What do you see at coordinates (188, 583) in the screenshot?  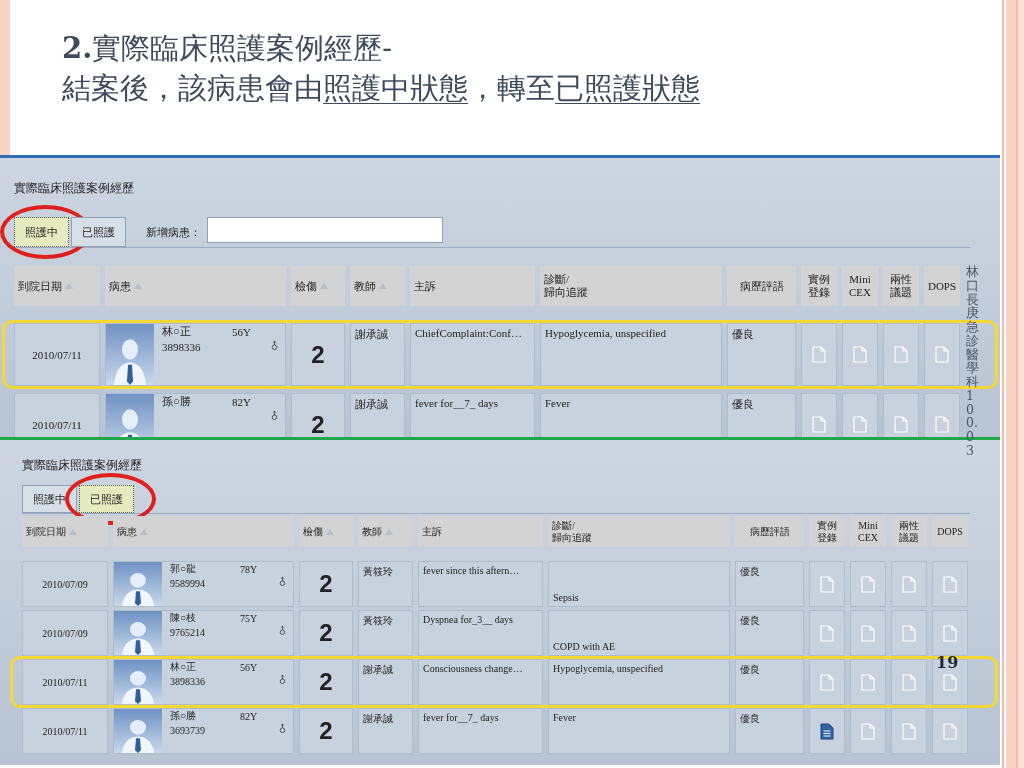 I see `patient-id: 9589994` at bounding box center [188, 583].